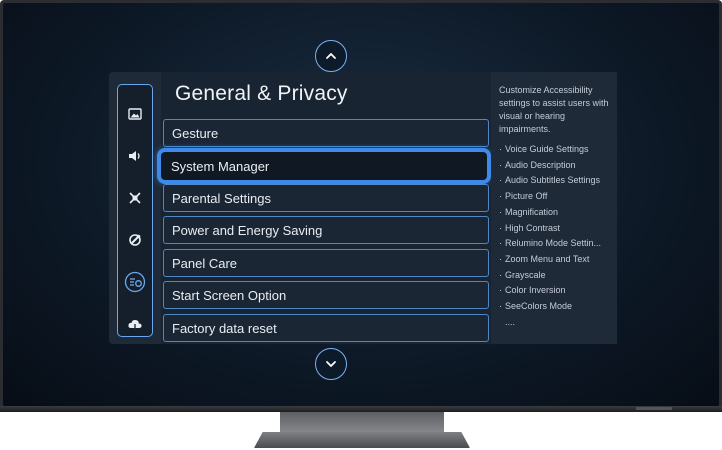  What do you see at coordinates (222, 198) in the screenshot?
I see `menu-item-label: Parental Settings` at bounding box center [222, 198].